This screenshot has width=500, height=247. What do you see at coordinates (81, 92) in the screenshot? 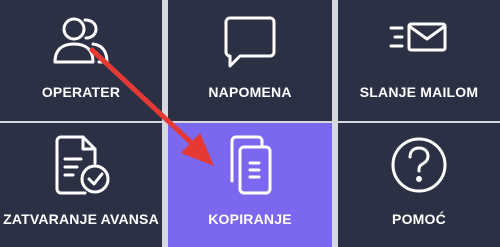
I see `operater-label: OPERATER` at bounding box center [81, 92].